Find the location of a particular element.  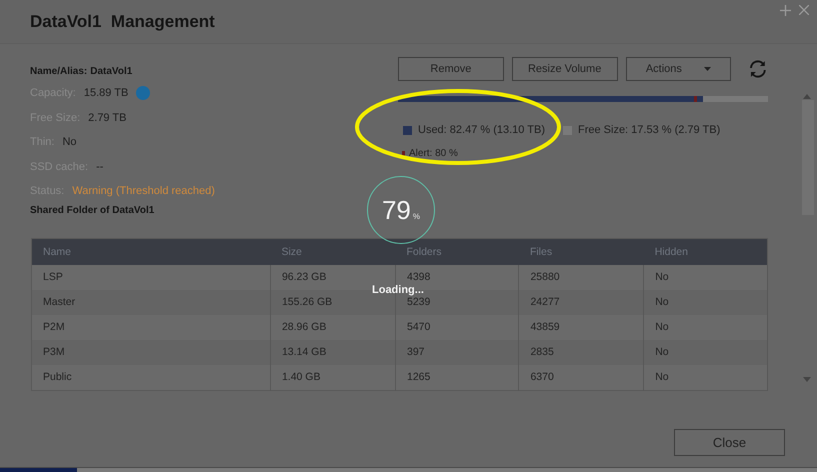

field-value: DataVol1 is located at coordinates (111, 71).